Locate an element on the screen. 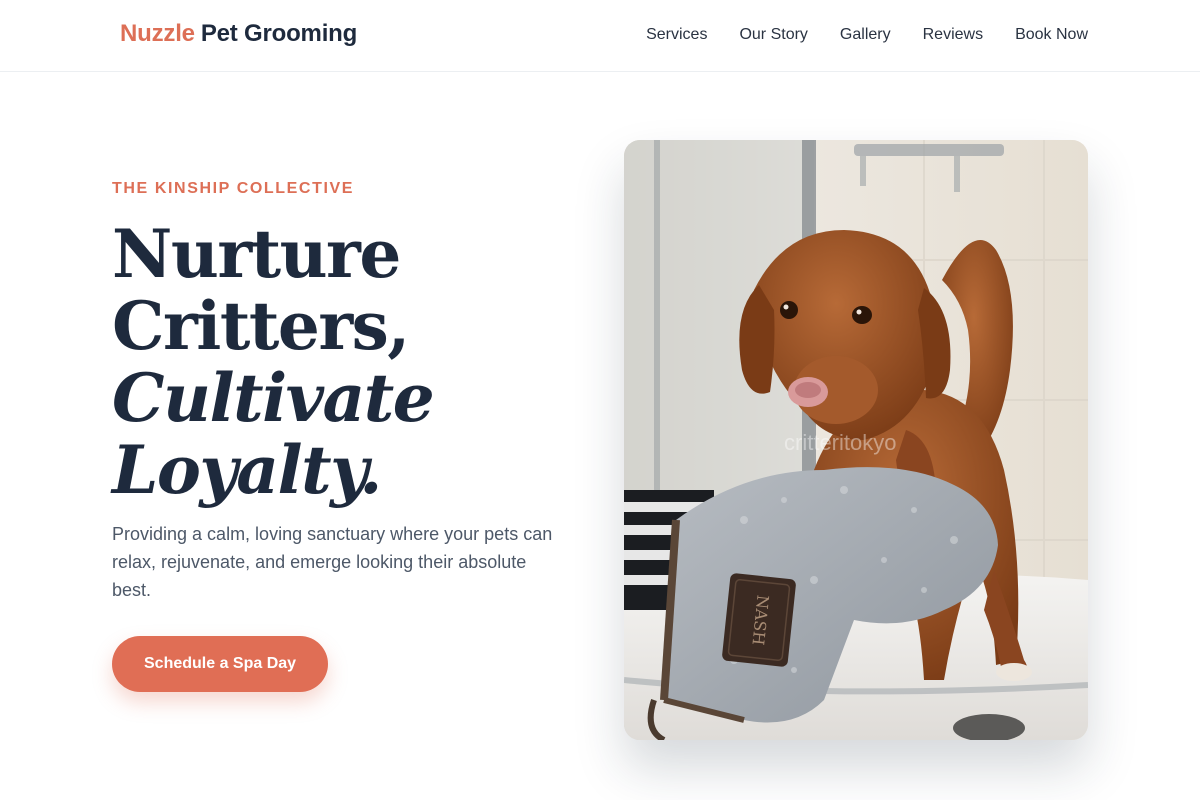 The height and width of the screenshot is (800, 1200). nav-link-our-story: Our Story is located at coordinates (773, 35).